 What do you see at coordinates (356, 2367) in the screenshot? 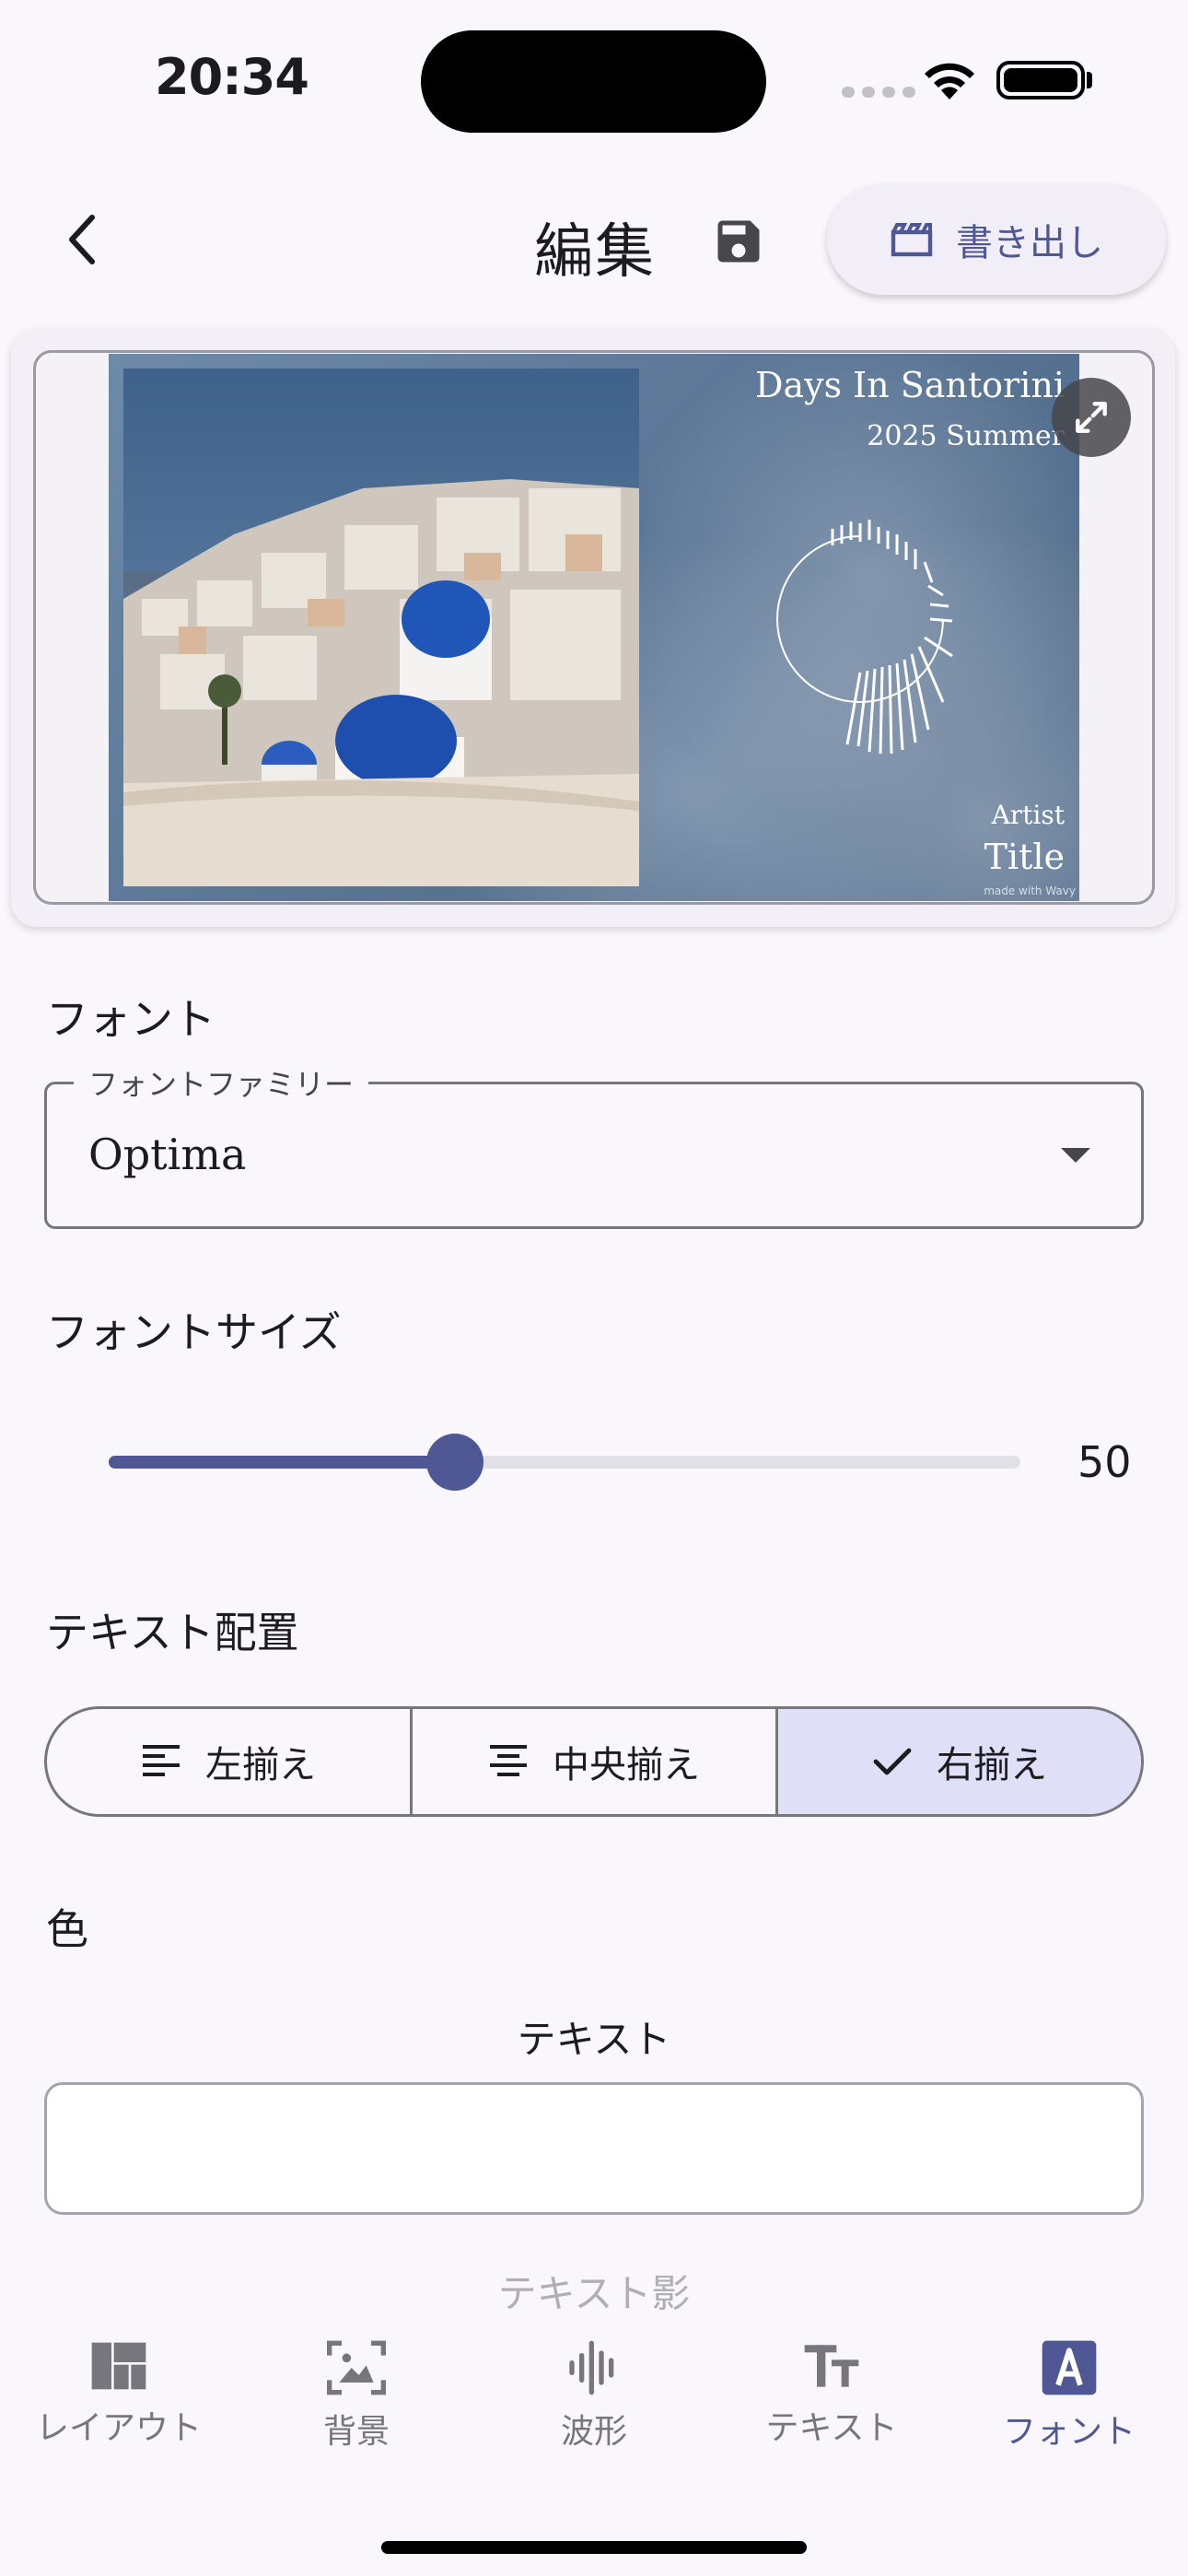
I see `image-frame-icon` at bounding box center [356, 2367].